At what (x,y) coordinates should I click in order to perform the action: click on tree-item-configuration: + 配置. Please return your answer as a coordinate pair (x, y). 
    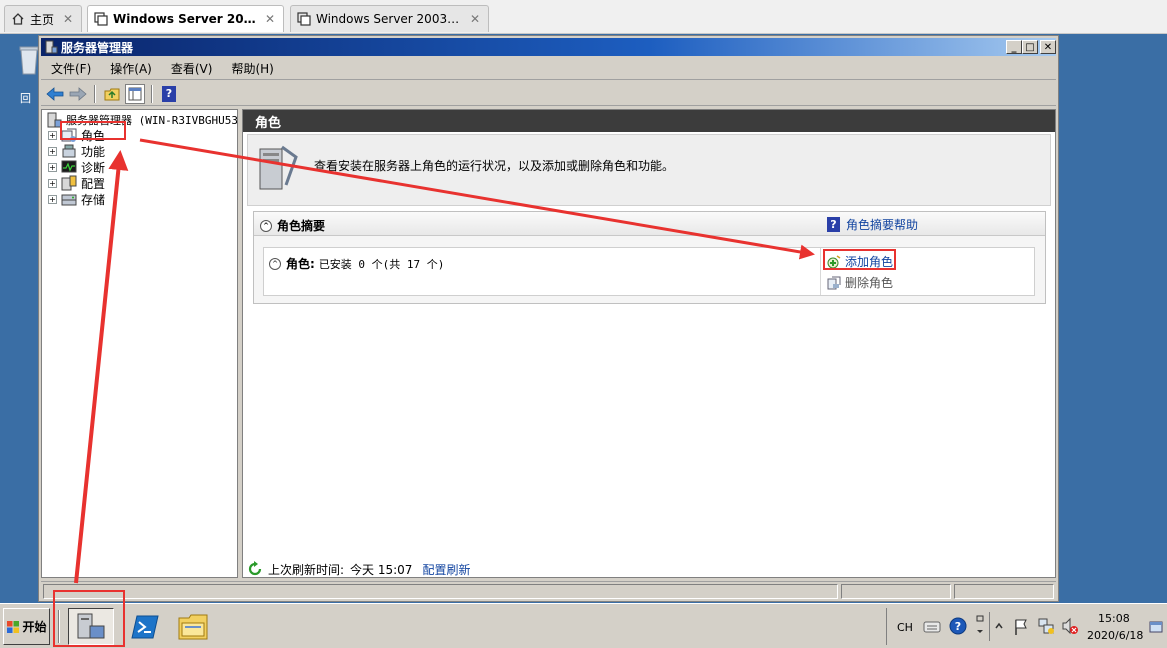
    Looking at the image, I should click on (76, 183).